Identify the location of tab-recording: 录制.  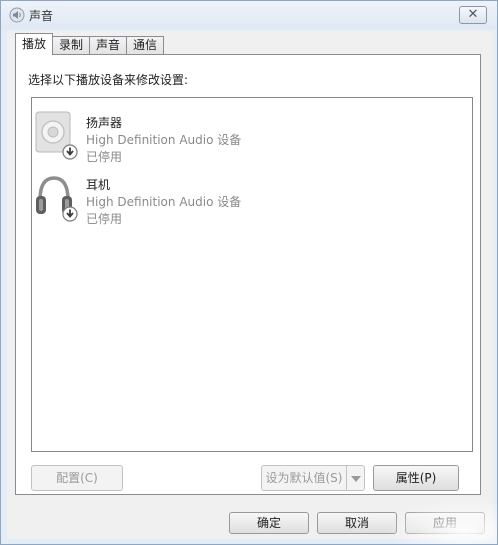
(71, 45).